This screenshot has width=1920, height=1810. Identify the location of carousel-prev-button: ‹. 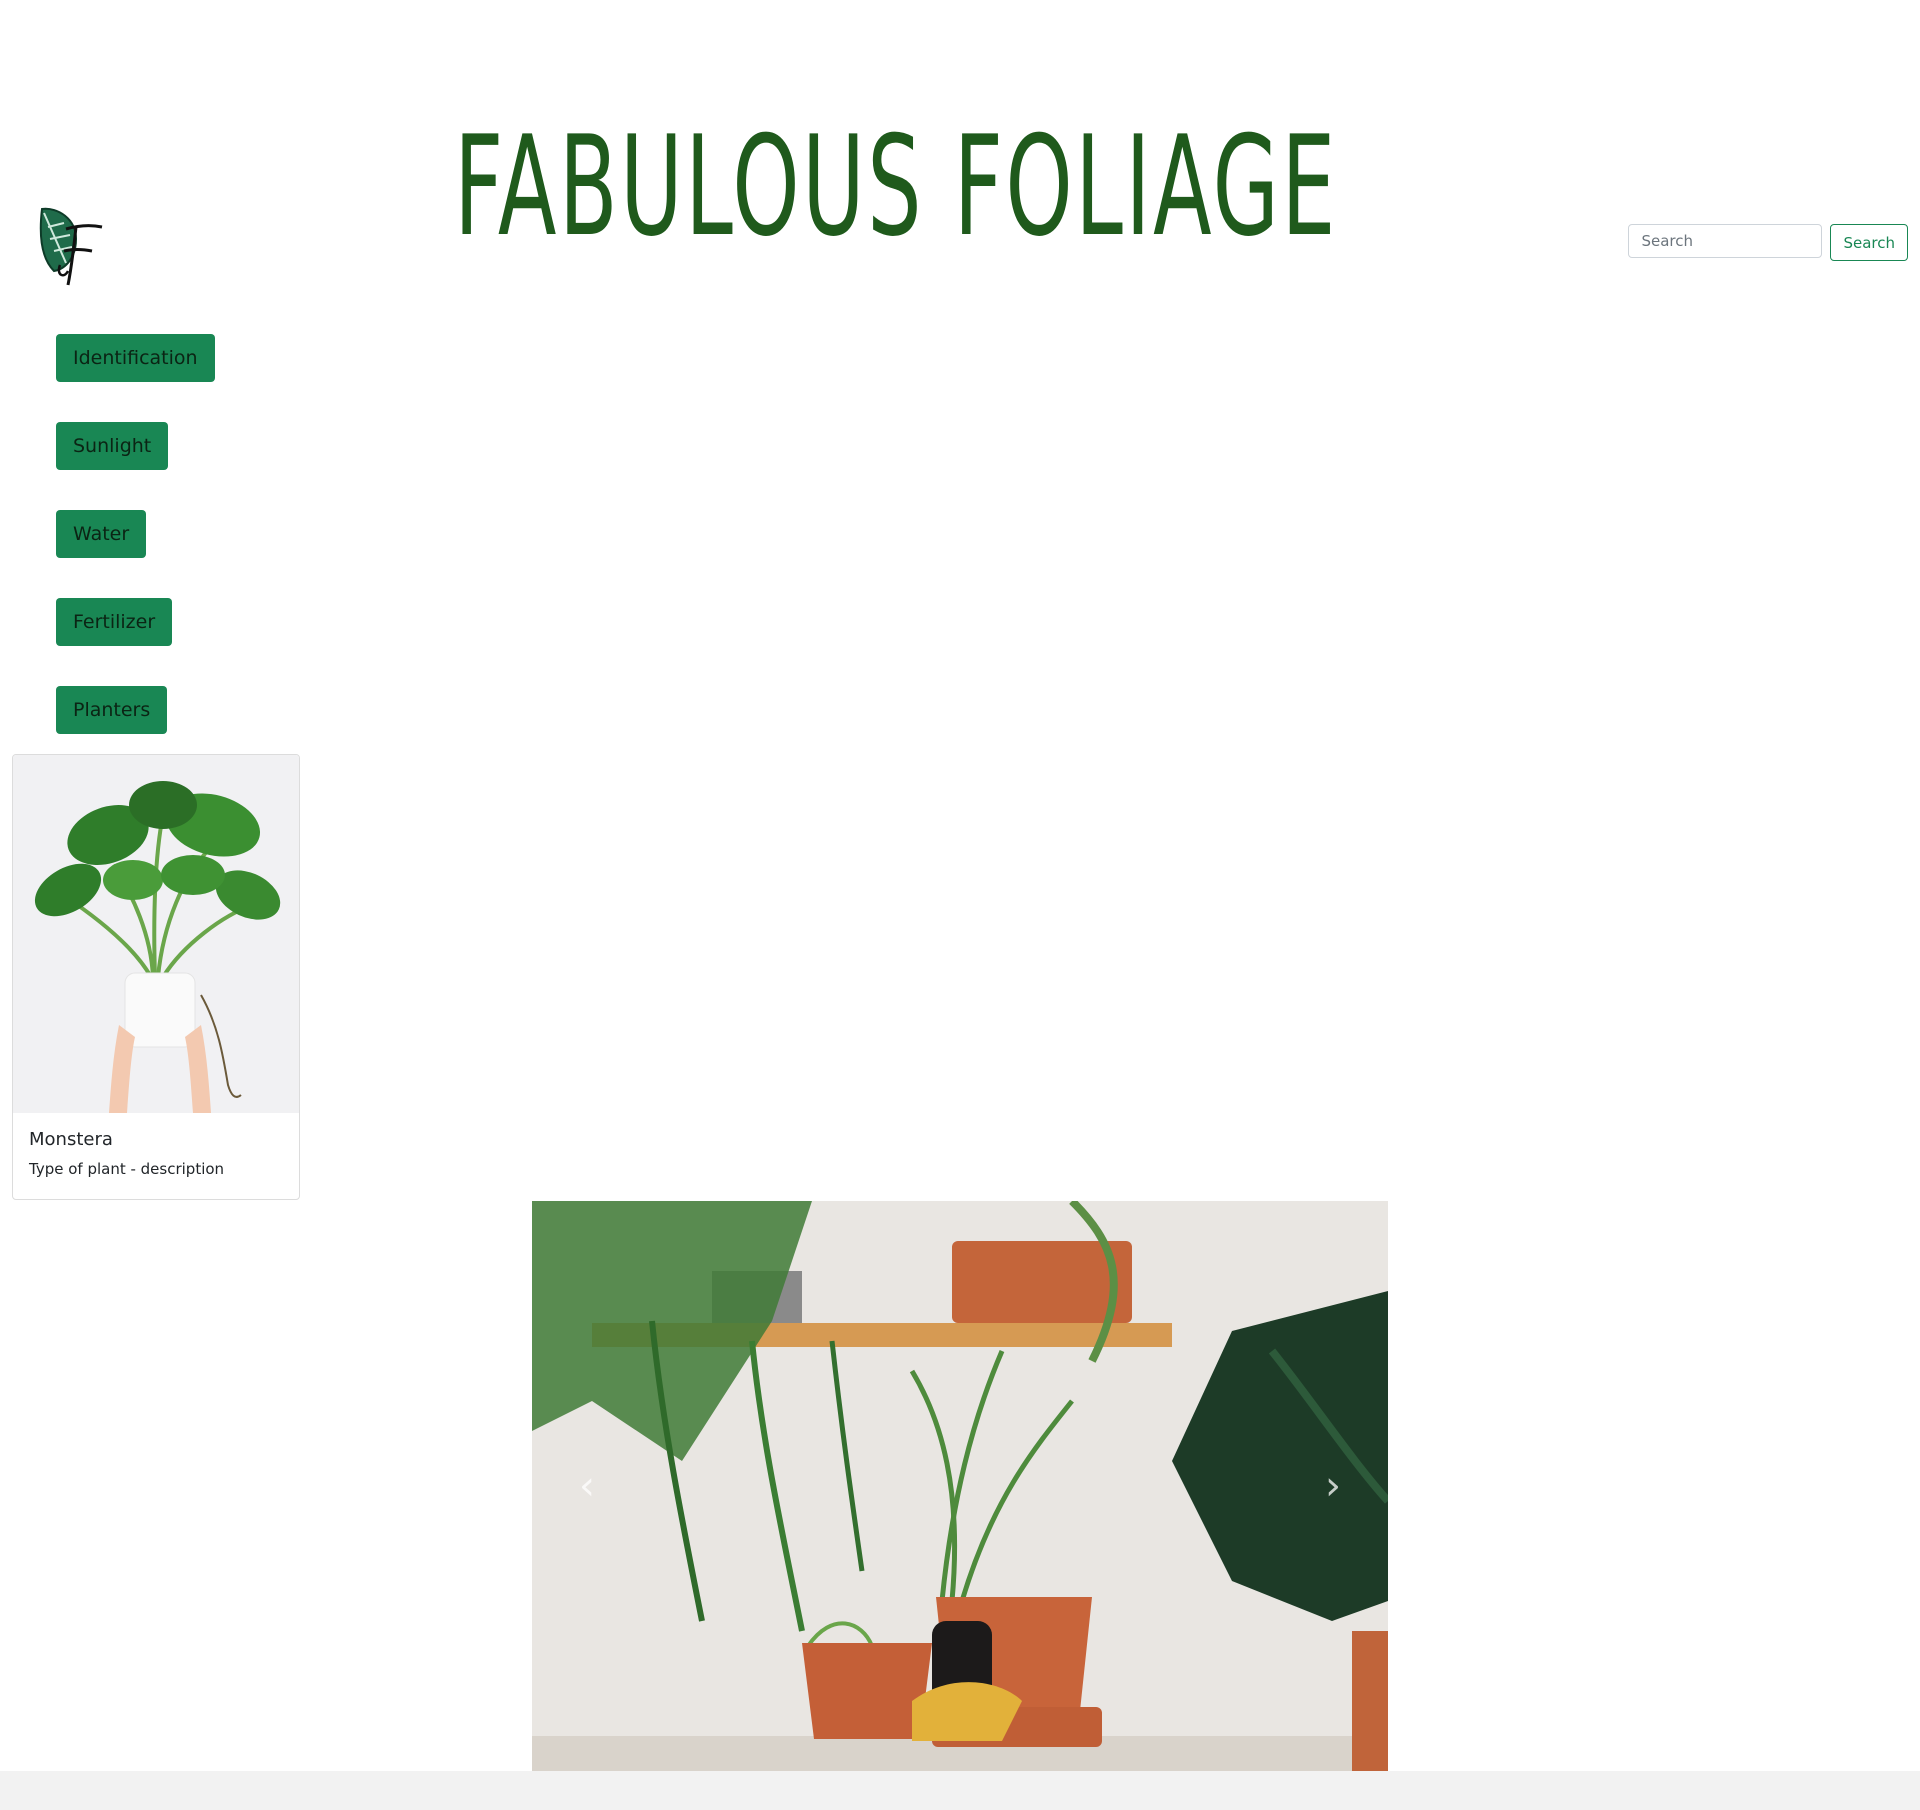
(587, 1486).